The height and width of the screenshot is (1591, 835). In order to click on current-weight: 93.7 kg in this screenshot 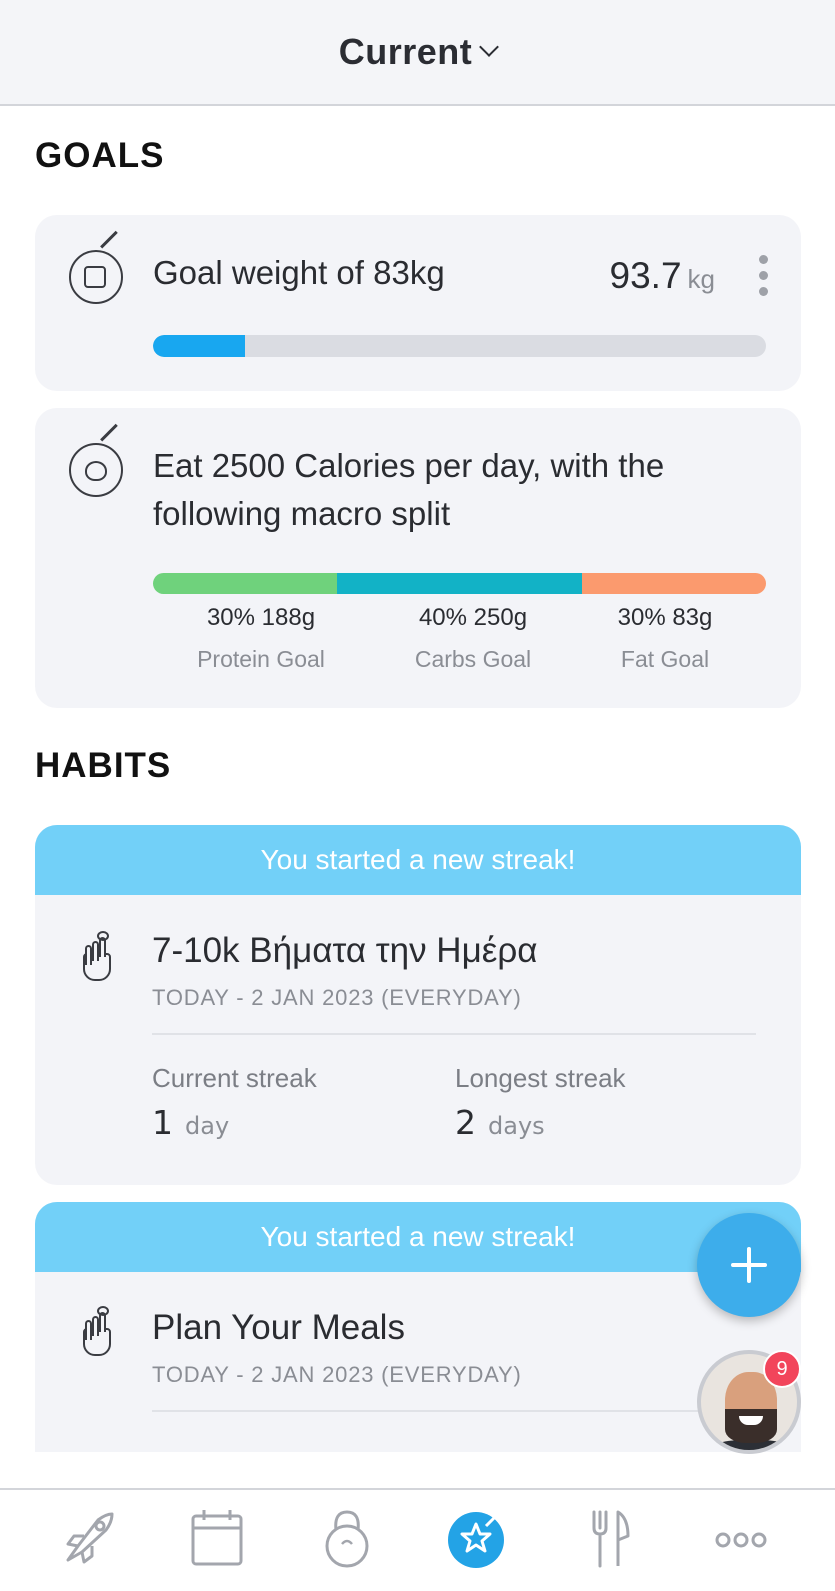, I will do `click(662, 276)`.